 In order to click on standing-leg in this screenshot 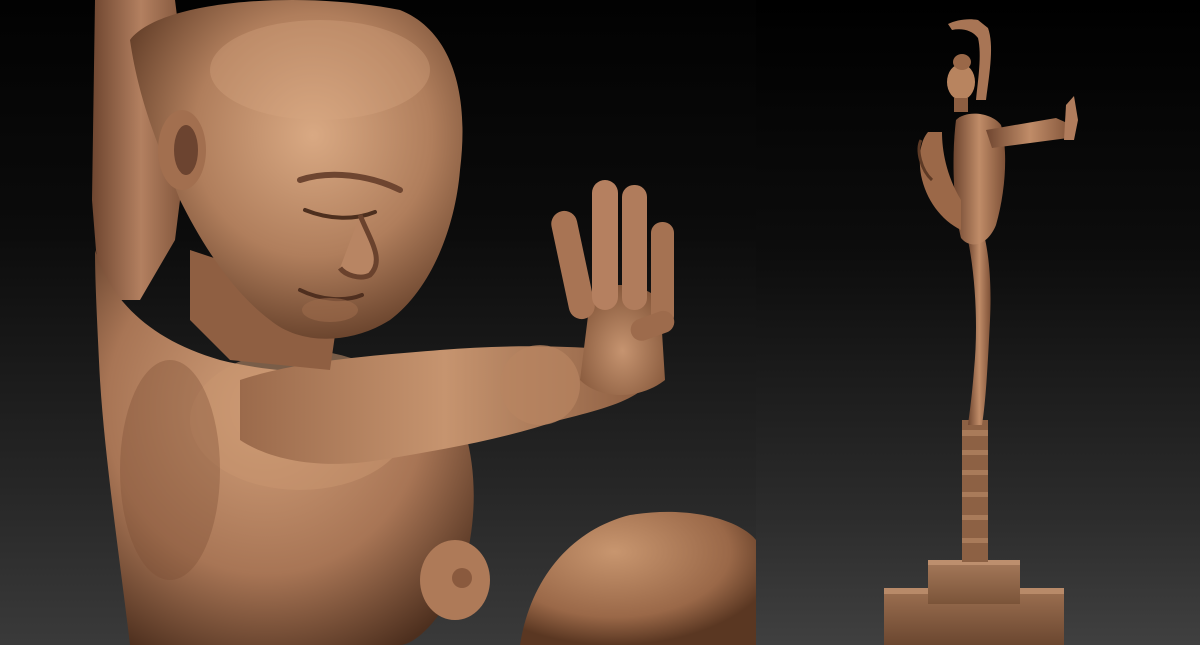, I will do `click(979, 330)`.